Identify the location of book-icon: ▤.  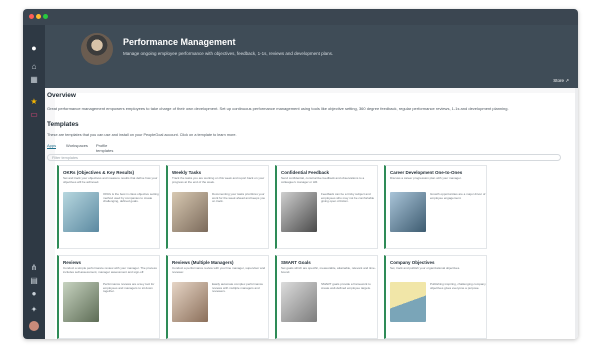
(34, 281).